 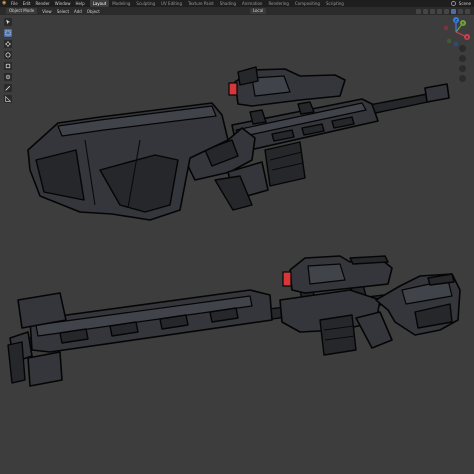 I want to click on transform-tool-icon, so click(x=8, y=77).